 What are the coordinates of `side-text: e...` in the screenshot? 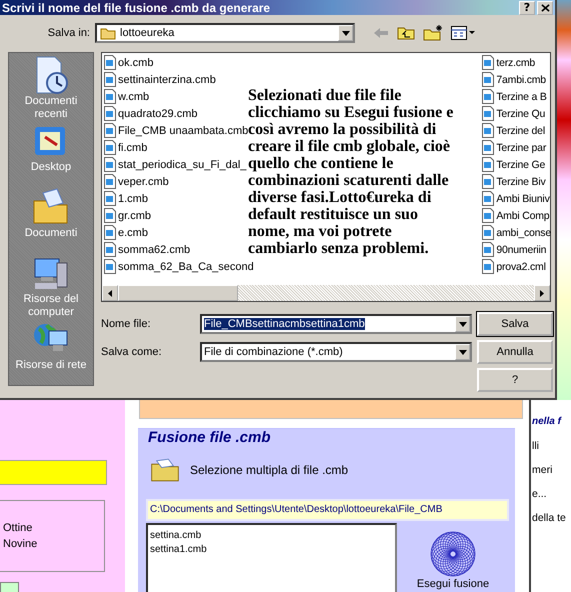 It's located at (540, 494).